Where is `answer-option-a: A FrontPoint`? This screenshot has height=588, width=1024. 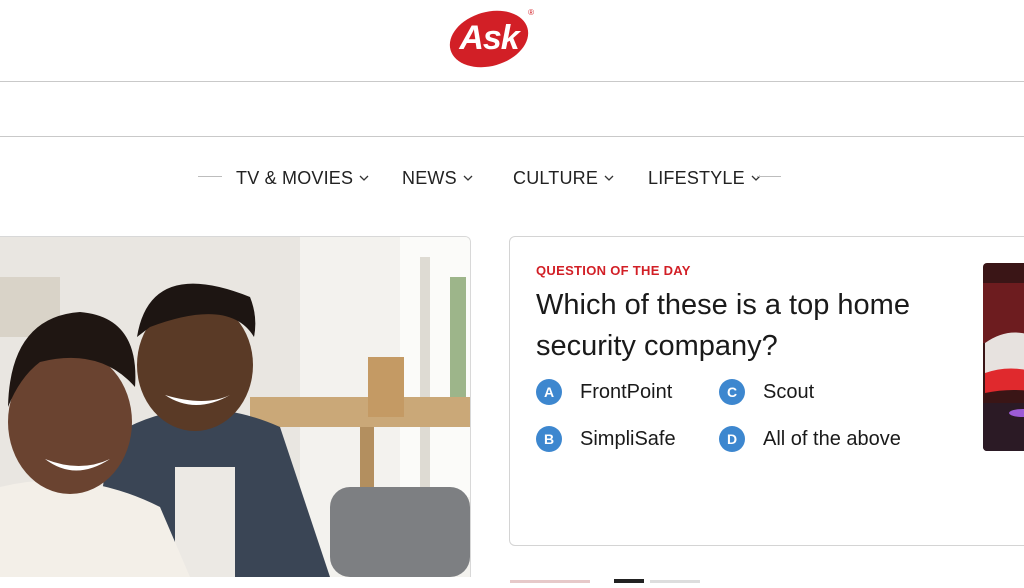 answer-option-a: A FrontPoint is located at coordinates (604, 392).